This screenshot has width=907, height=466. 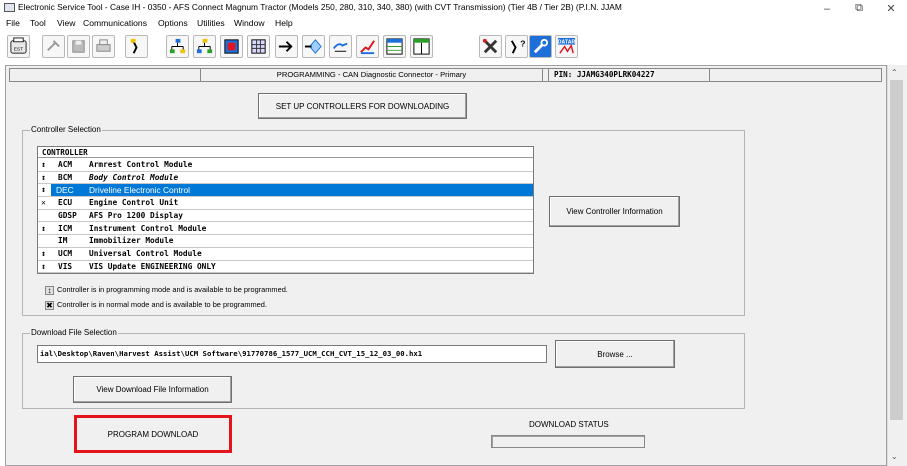 I want to click on network-icon, so click(x=177, y=46).